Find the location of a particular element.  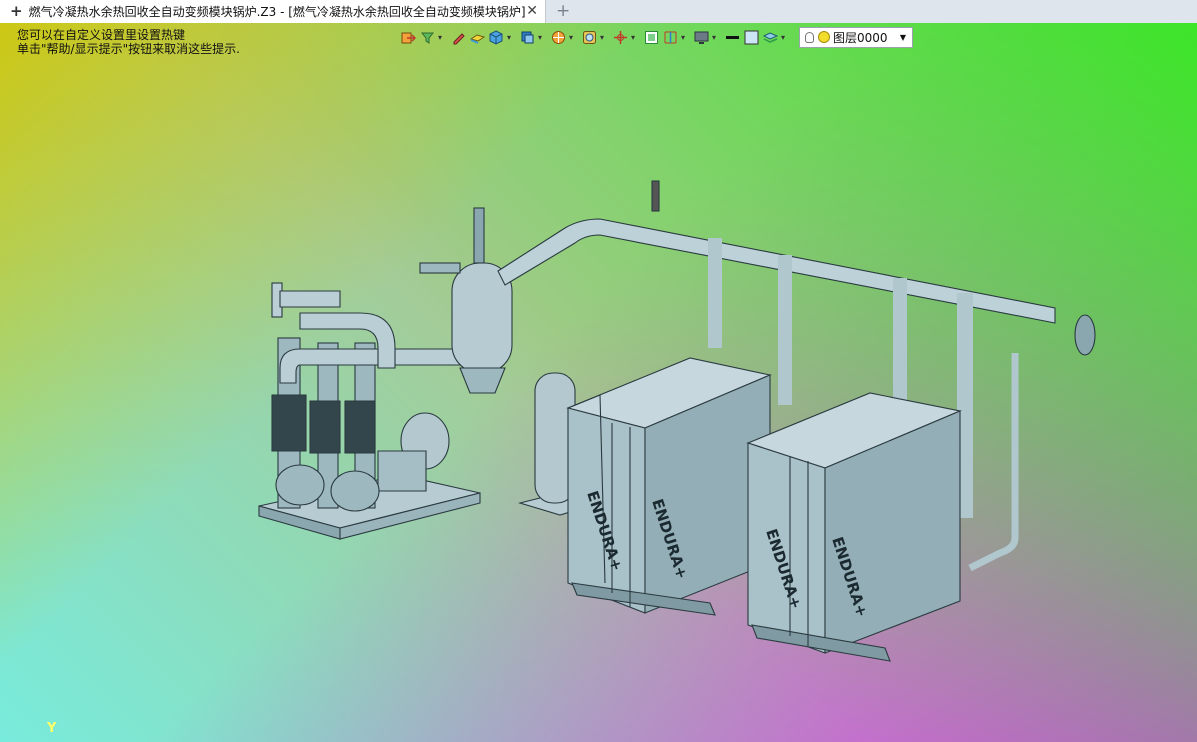

pump-skid is located at coordinates (369, 411).